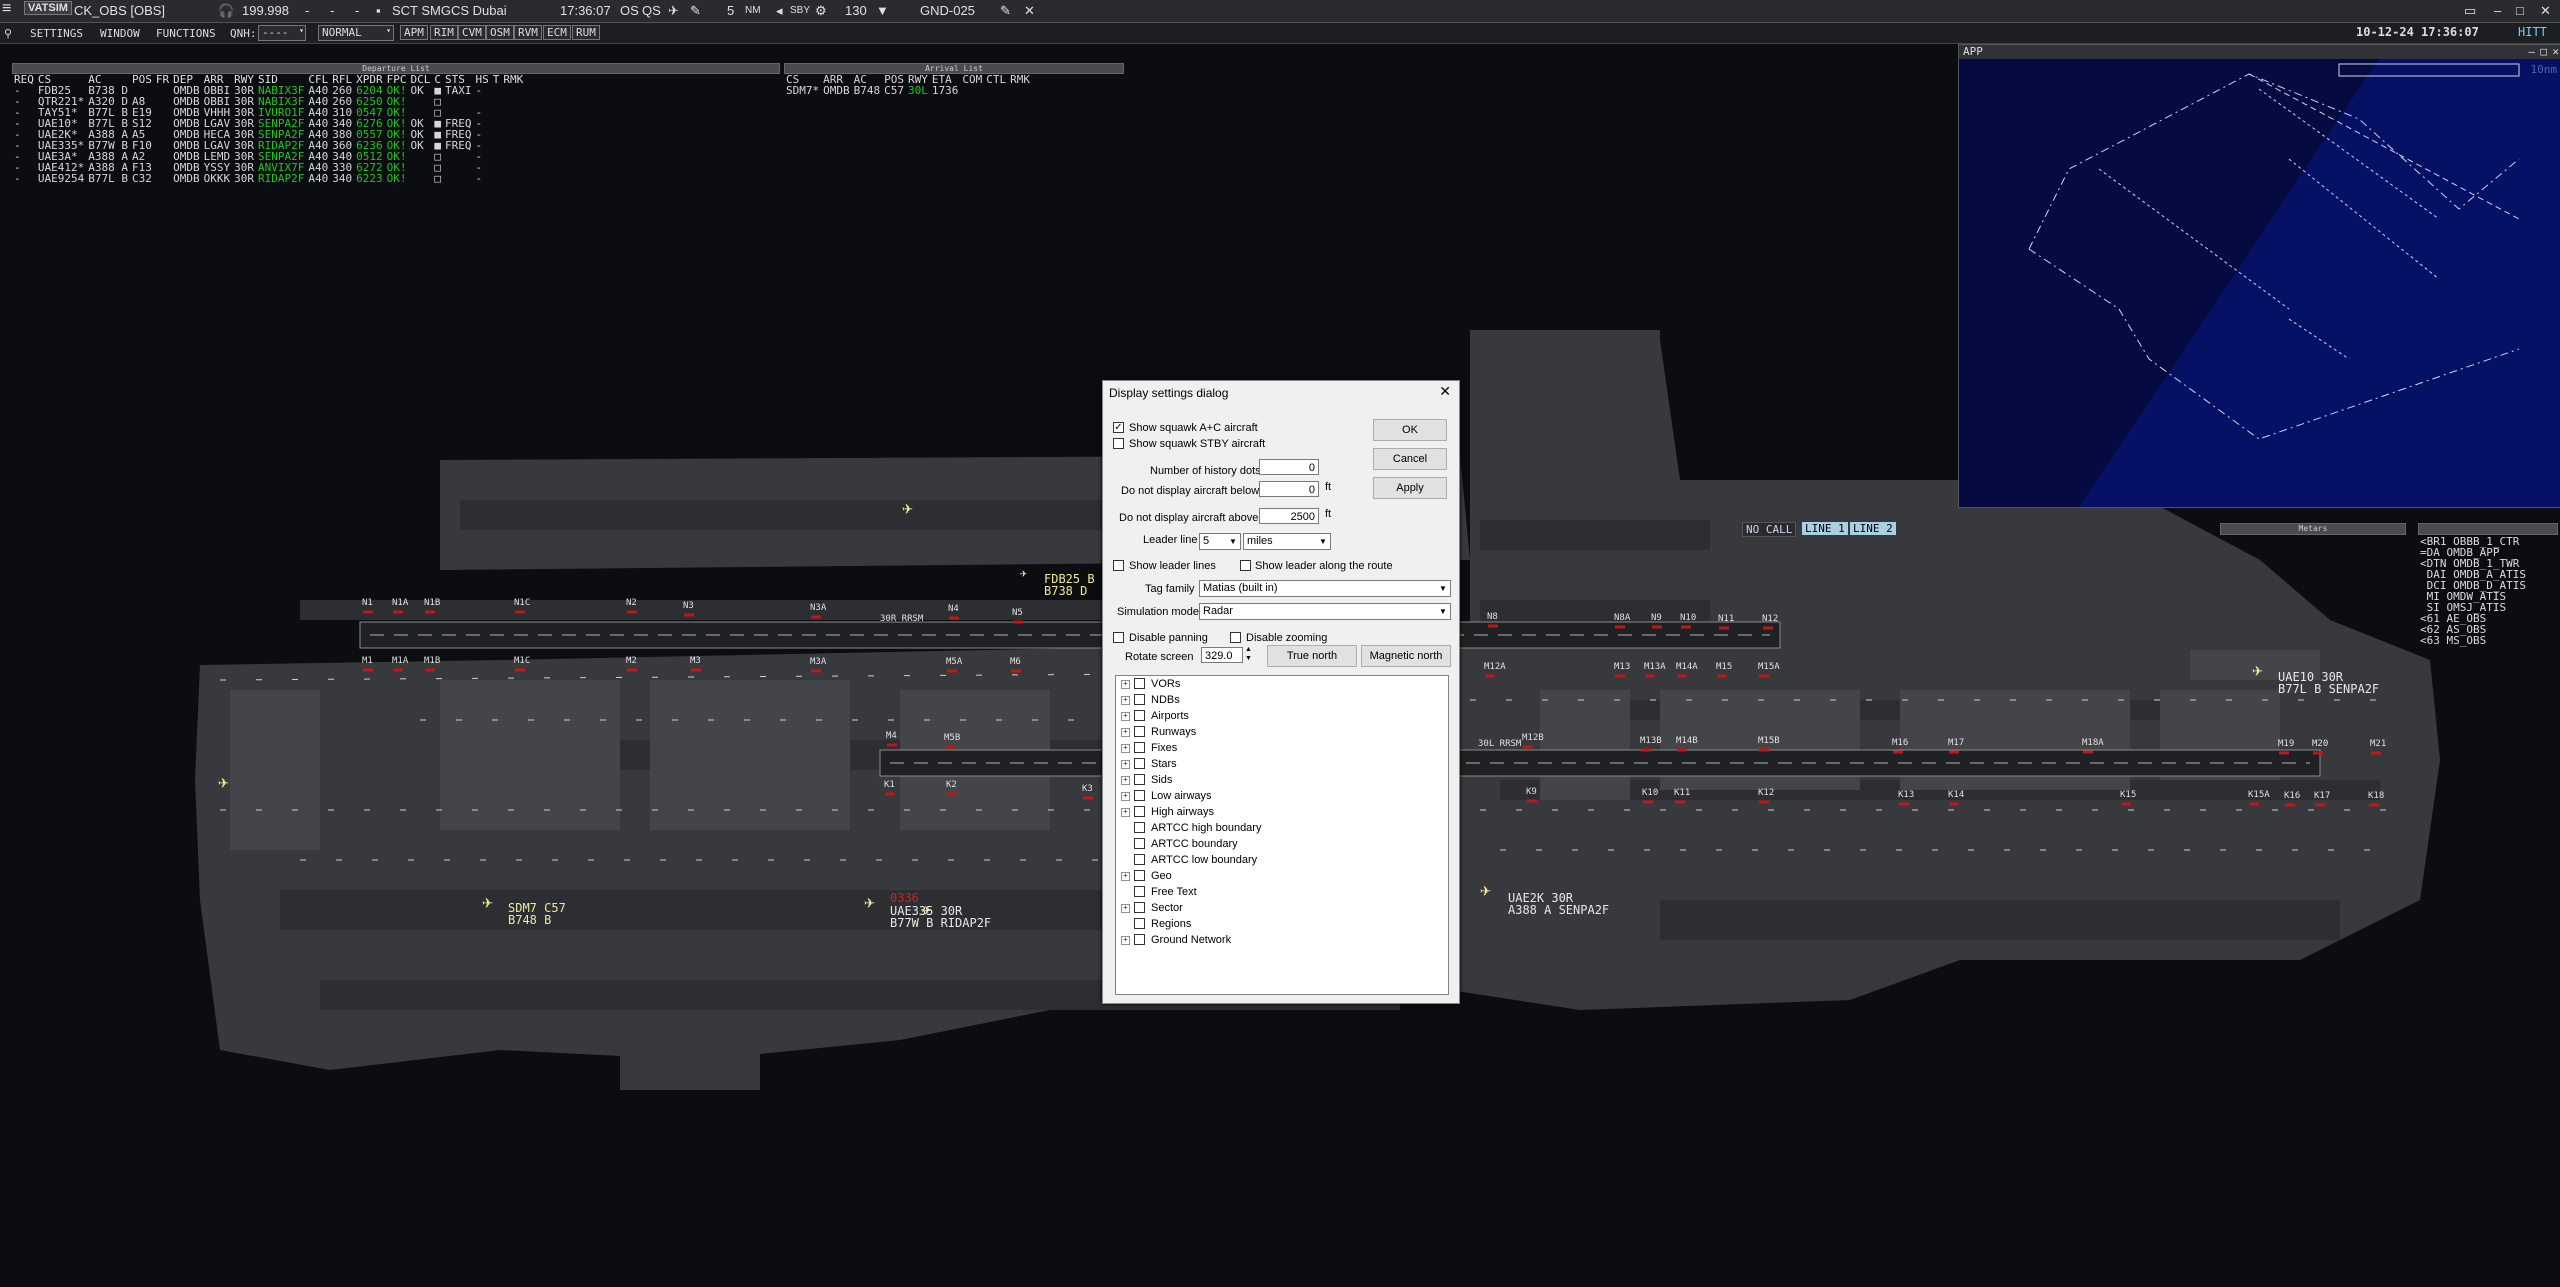 Image resolution: width=2560 pixels, height=1287 pixels. What do you see at coordinates (1235, 637) in the screenshot?
I see `disable-zooming-checkbox` at bounding box center [1235, 637].